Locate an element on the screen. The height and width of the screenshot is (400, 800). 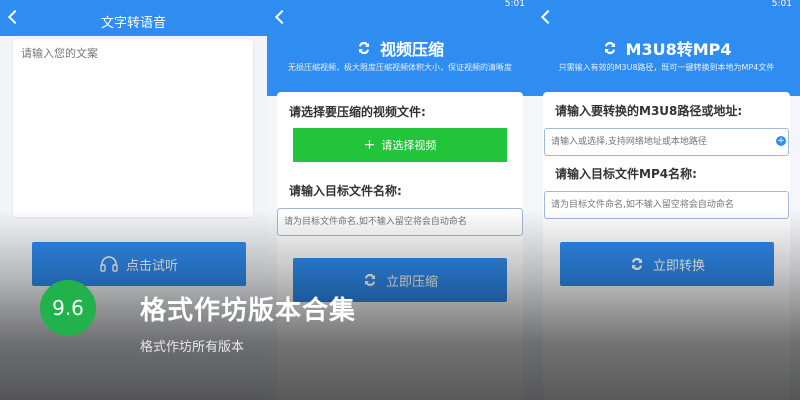
select-video-label: 请选择视频 is located at coordinates (409, 145).